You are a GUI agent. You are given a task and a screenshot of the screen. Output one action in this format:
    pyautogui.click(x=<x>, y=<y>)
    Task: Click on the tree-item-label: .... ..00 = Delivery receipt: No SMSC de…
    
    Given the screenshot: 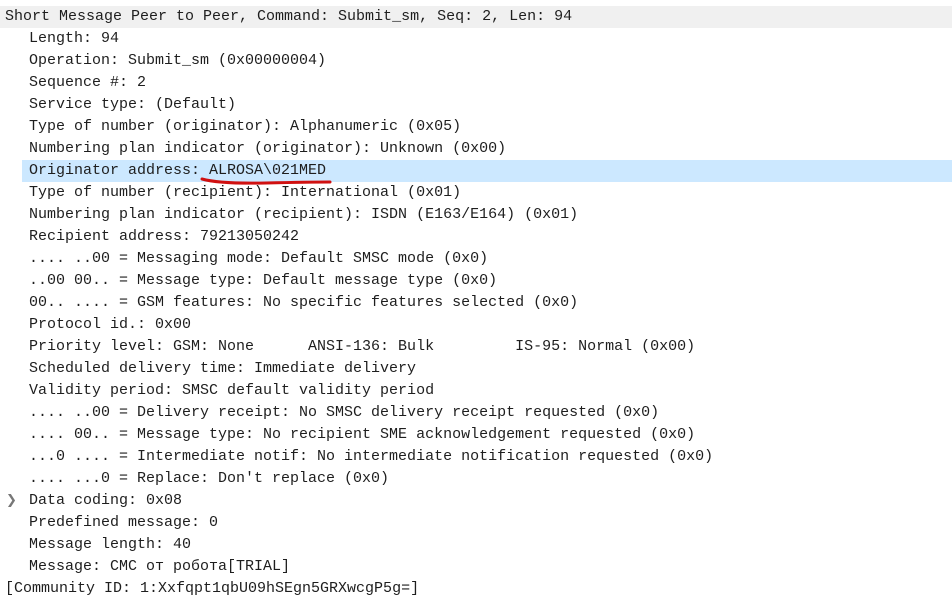 What is the action you would take?
    pyautogui.click(x=344, y=412)
    